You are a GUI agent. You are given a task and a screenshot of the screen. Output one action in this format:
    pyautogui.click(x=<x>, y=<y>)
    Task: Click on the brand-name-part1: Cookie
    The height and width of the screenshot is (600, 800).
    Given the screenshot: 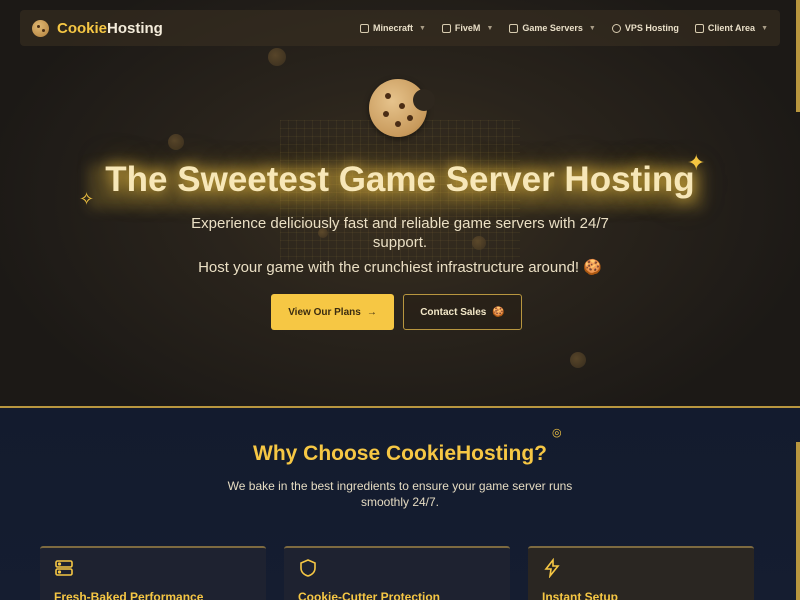 What is the action you would take?
    pyautogui.click(x=82, y=28)
    